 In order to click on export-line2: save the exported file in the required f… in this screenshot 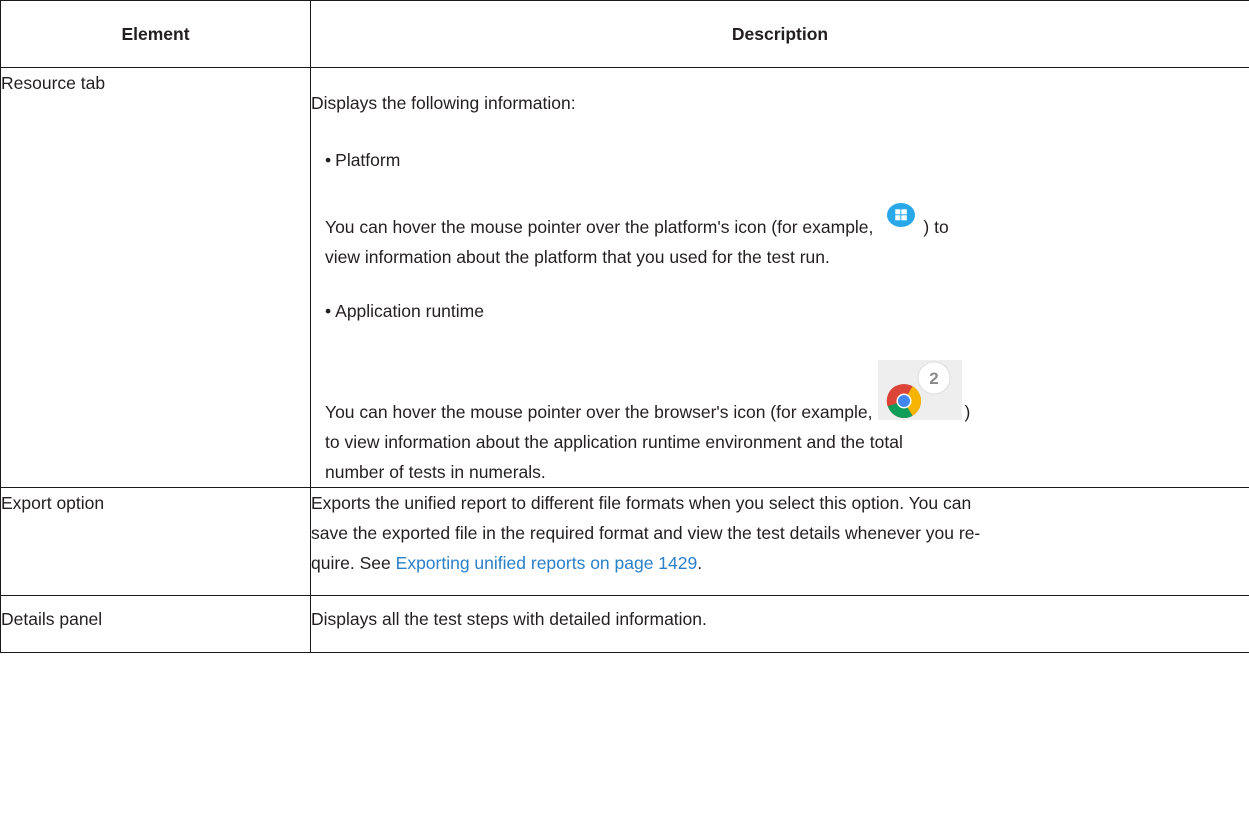, I will do `click(646, 533)`.